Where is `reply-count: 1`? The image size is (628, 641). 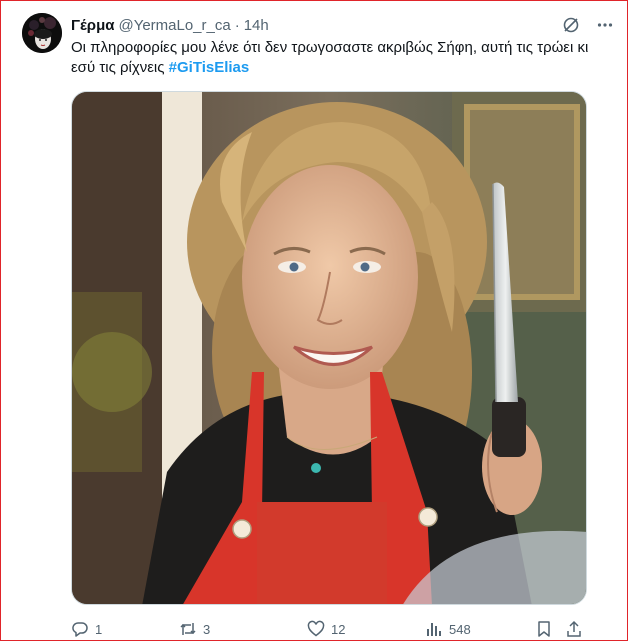 reply-count: 1 is located at coordinates (99, 629).